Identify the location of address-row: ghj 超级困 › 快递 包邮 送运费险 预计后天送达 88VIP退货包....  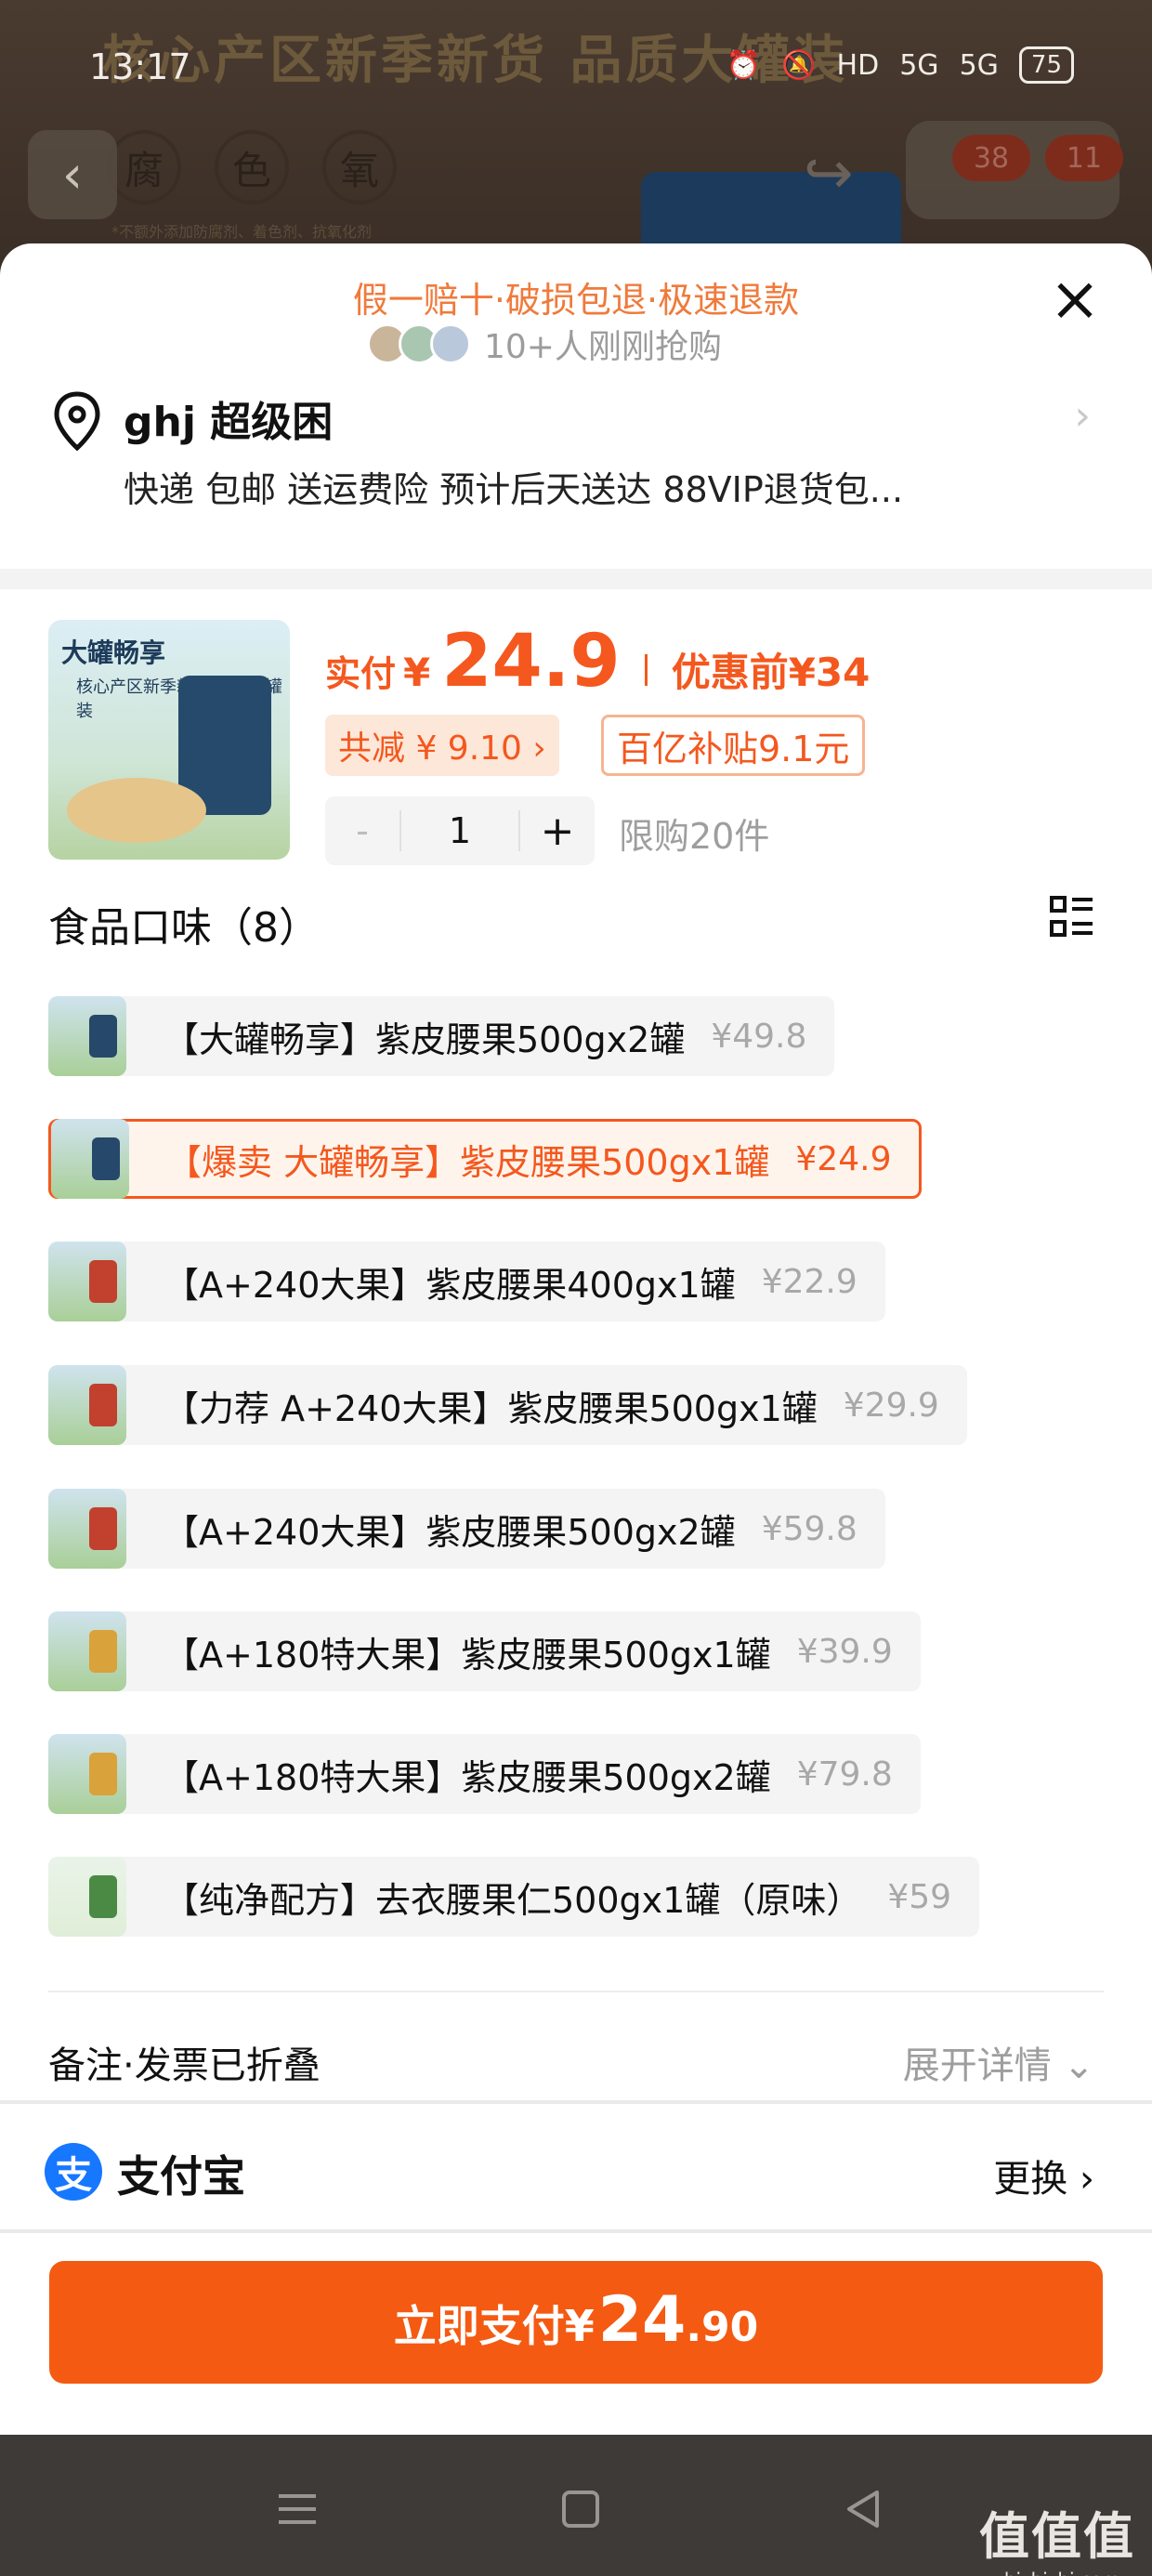
(576, 474).